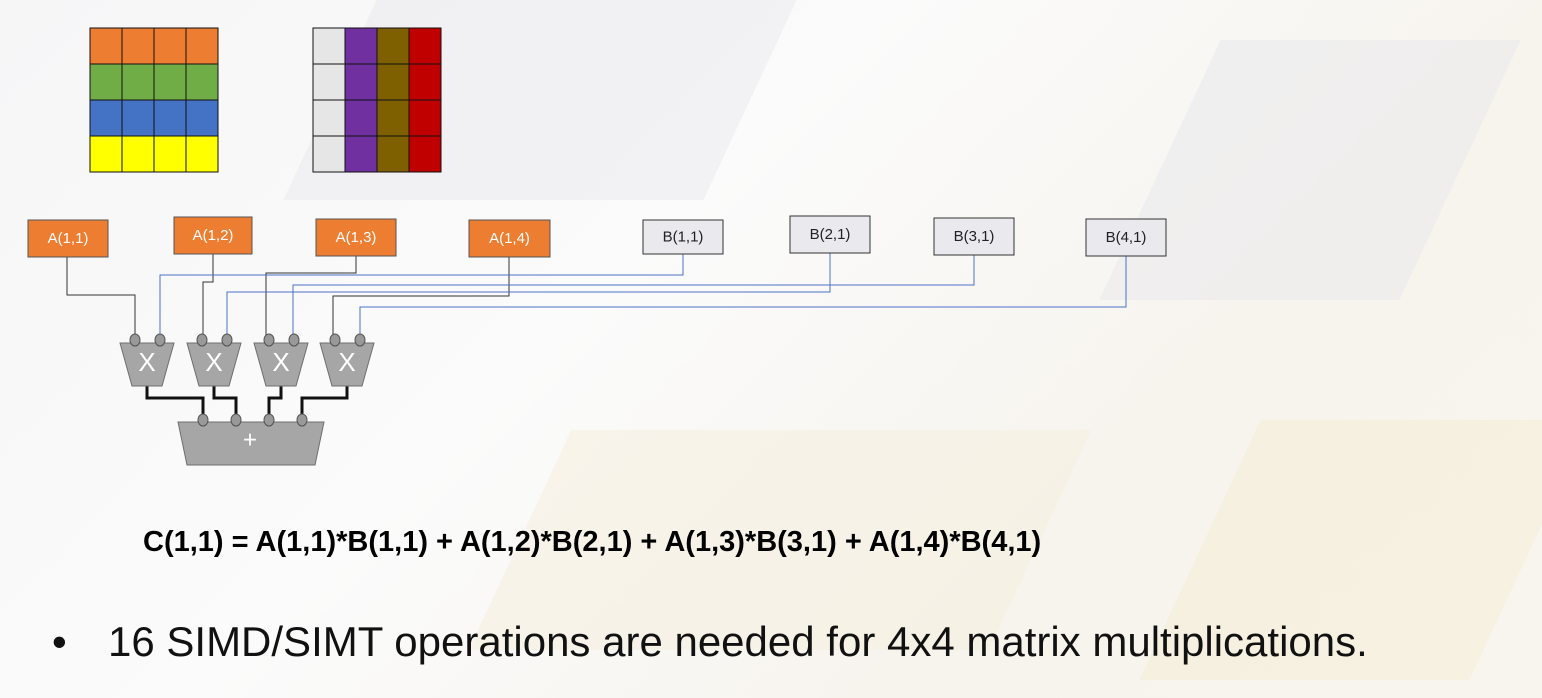 This screenshot has width=1542, height=698. What do you see at coordinates (68, 238) in the screenshot?
I see `a-input-label: A(1,1)` at bounding box center [68, 238].